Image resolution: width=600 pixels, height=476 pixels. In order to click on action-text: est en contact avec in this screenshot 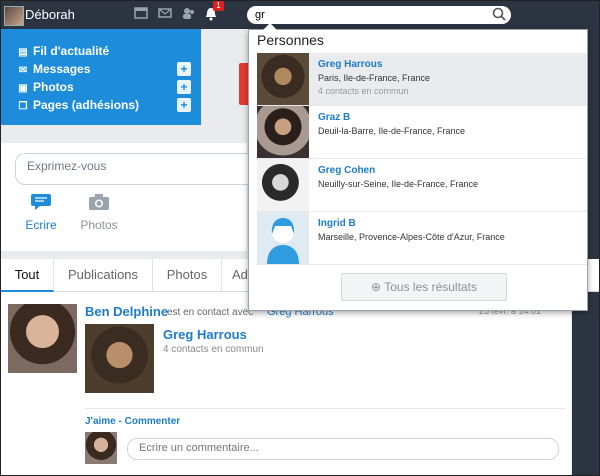, I will do `click(210, 312)`.